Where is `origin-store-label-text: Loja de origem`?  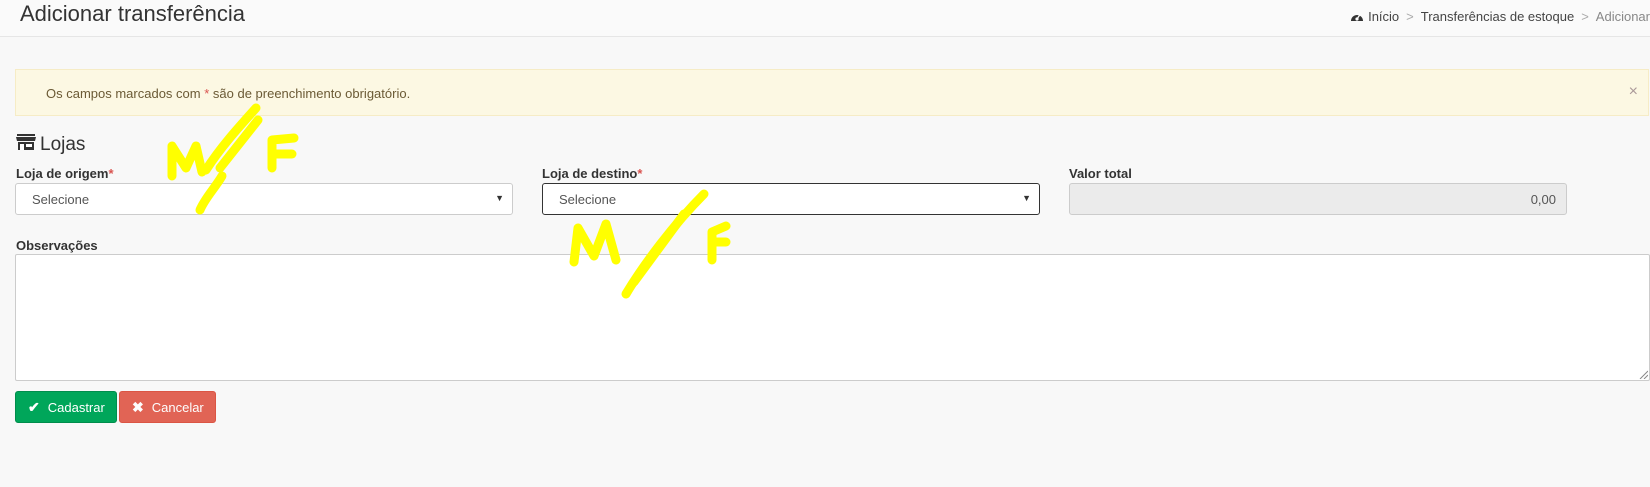
origin-store-label-text: Loja de origem is located at coordinates (62, 173).